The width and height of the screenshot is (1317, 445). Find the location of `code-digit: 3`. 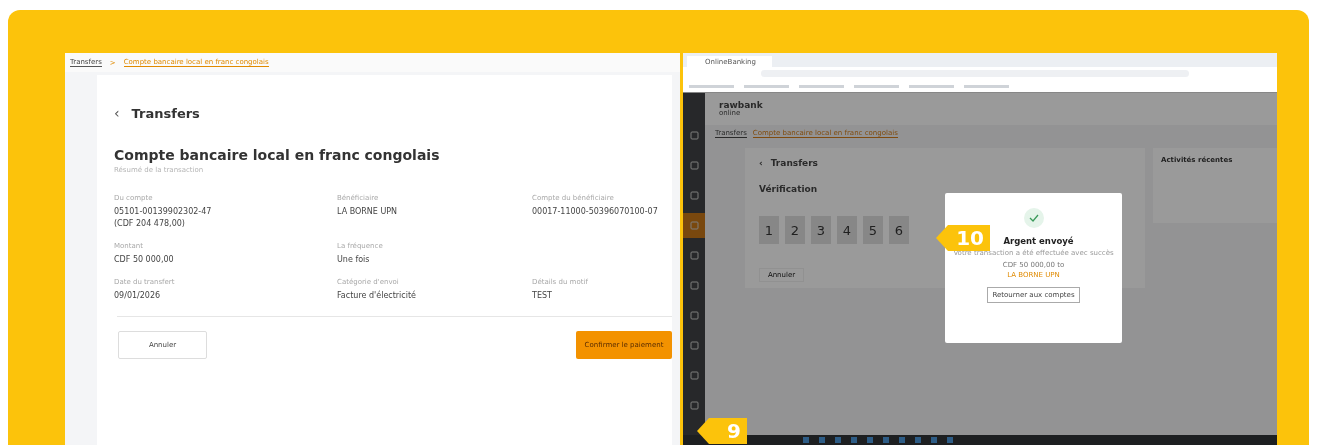

code-digit: 3 is located at coordinates (821, 230).